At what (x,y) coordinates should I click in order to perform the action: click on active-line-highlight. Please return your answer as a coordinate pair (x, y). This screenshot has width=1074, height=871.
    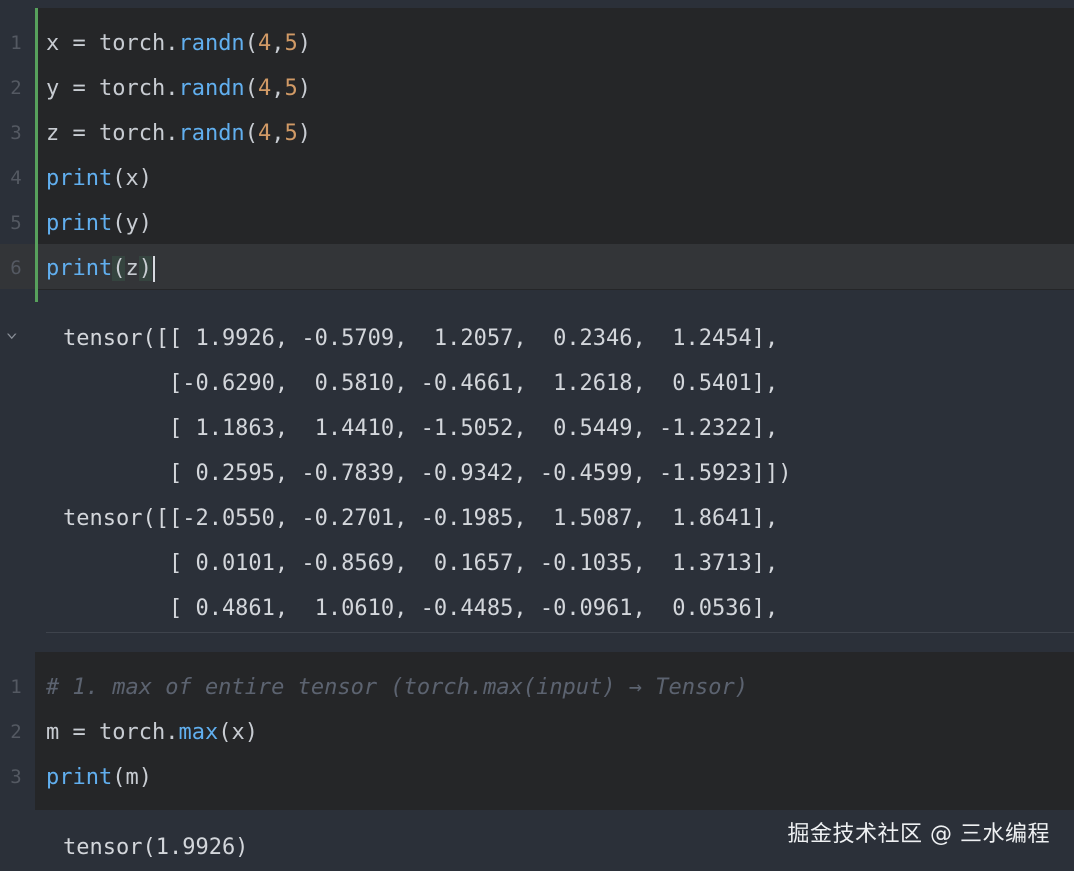
    Looking at the image, I should click on (537, 266).